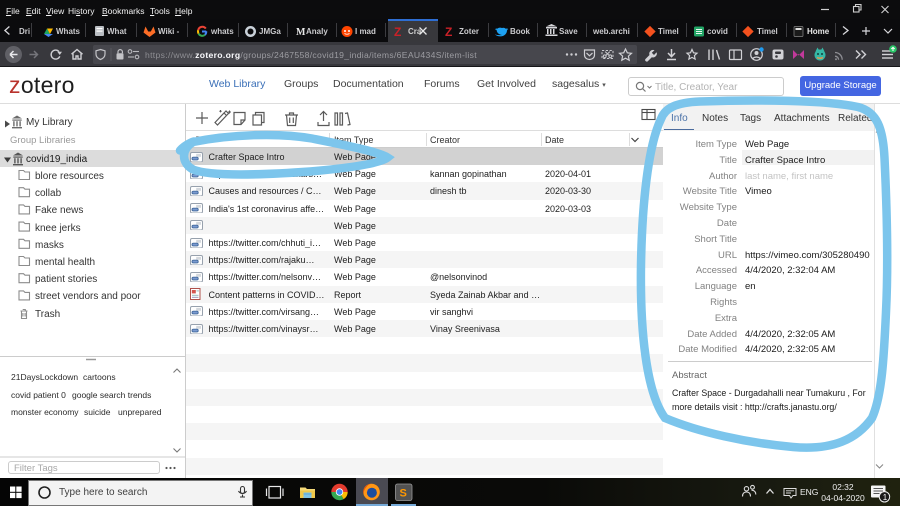  What do you see at coordinates (403, 494) in the screenshot?
I see `svg-text: S` at bounding box center [403, 494].